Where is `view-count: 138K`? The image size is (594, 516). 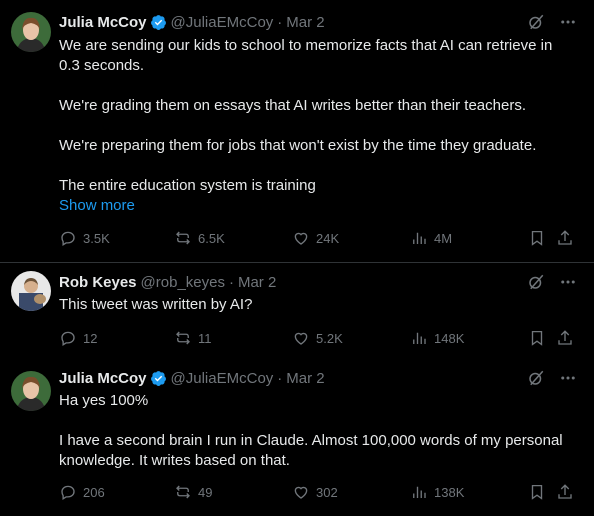 view-count: 138K is located at coordinates (449, 492).